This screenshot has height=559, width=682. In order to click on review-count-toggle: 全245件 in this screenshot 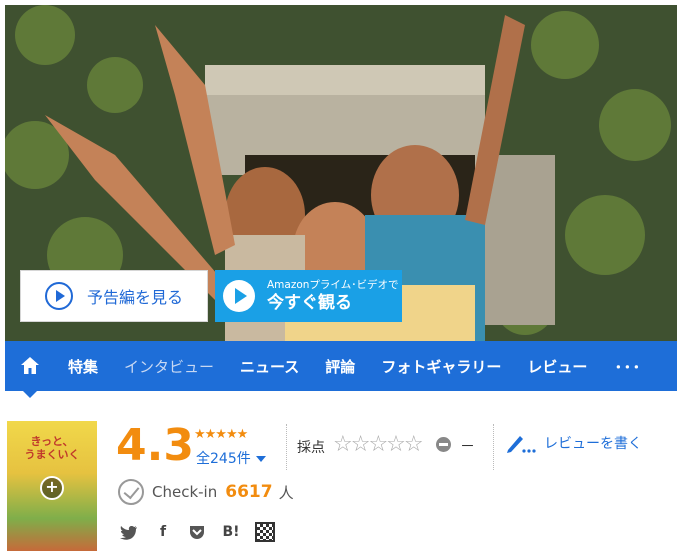, I will do `click(231, 458)`.